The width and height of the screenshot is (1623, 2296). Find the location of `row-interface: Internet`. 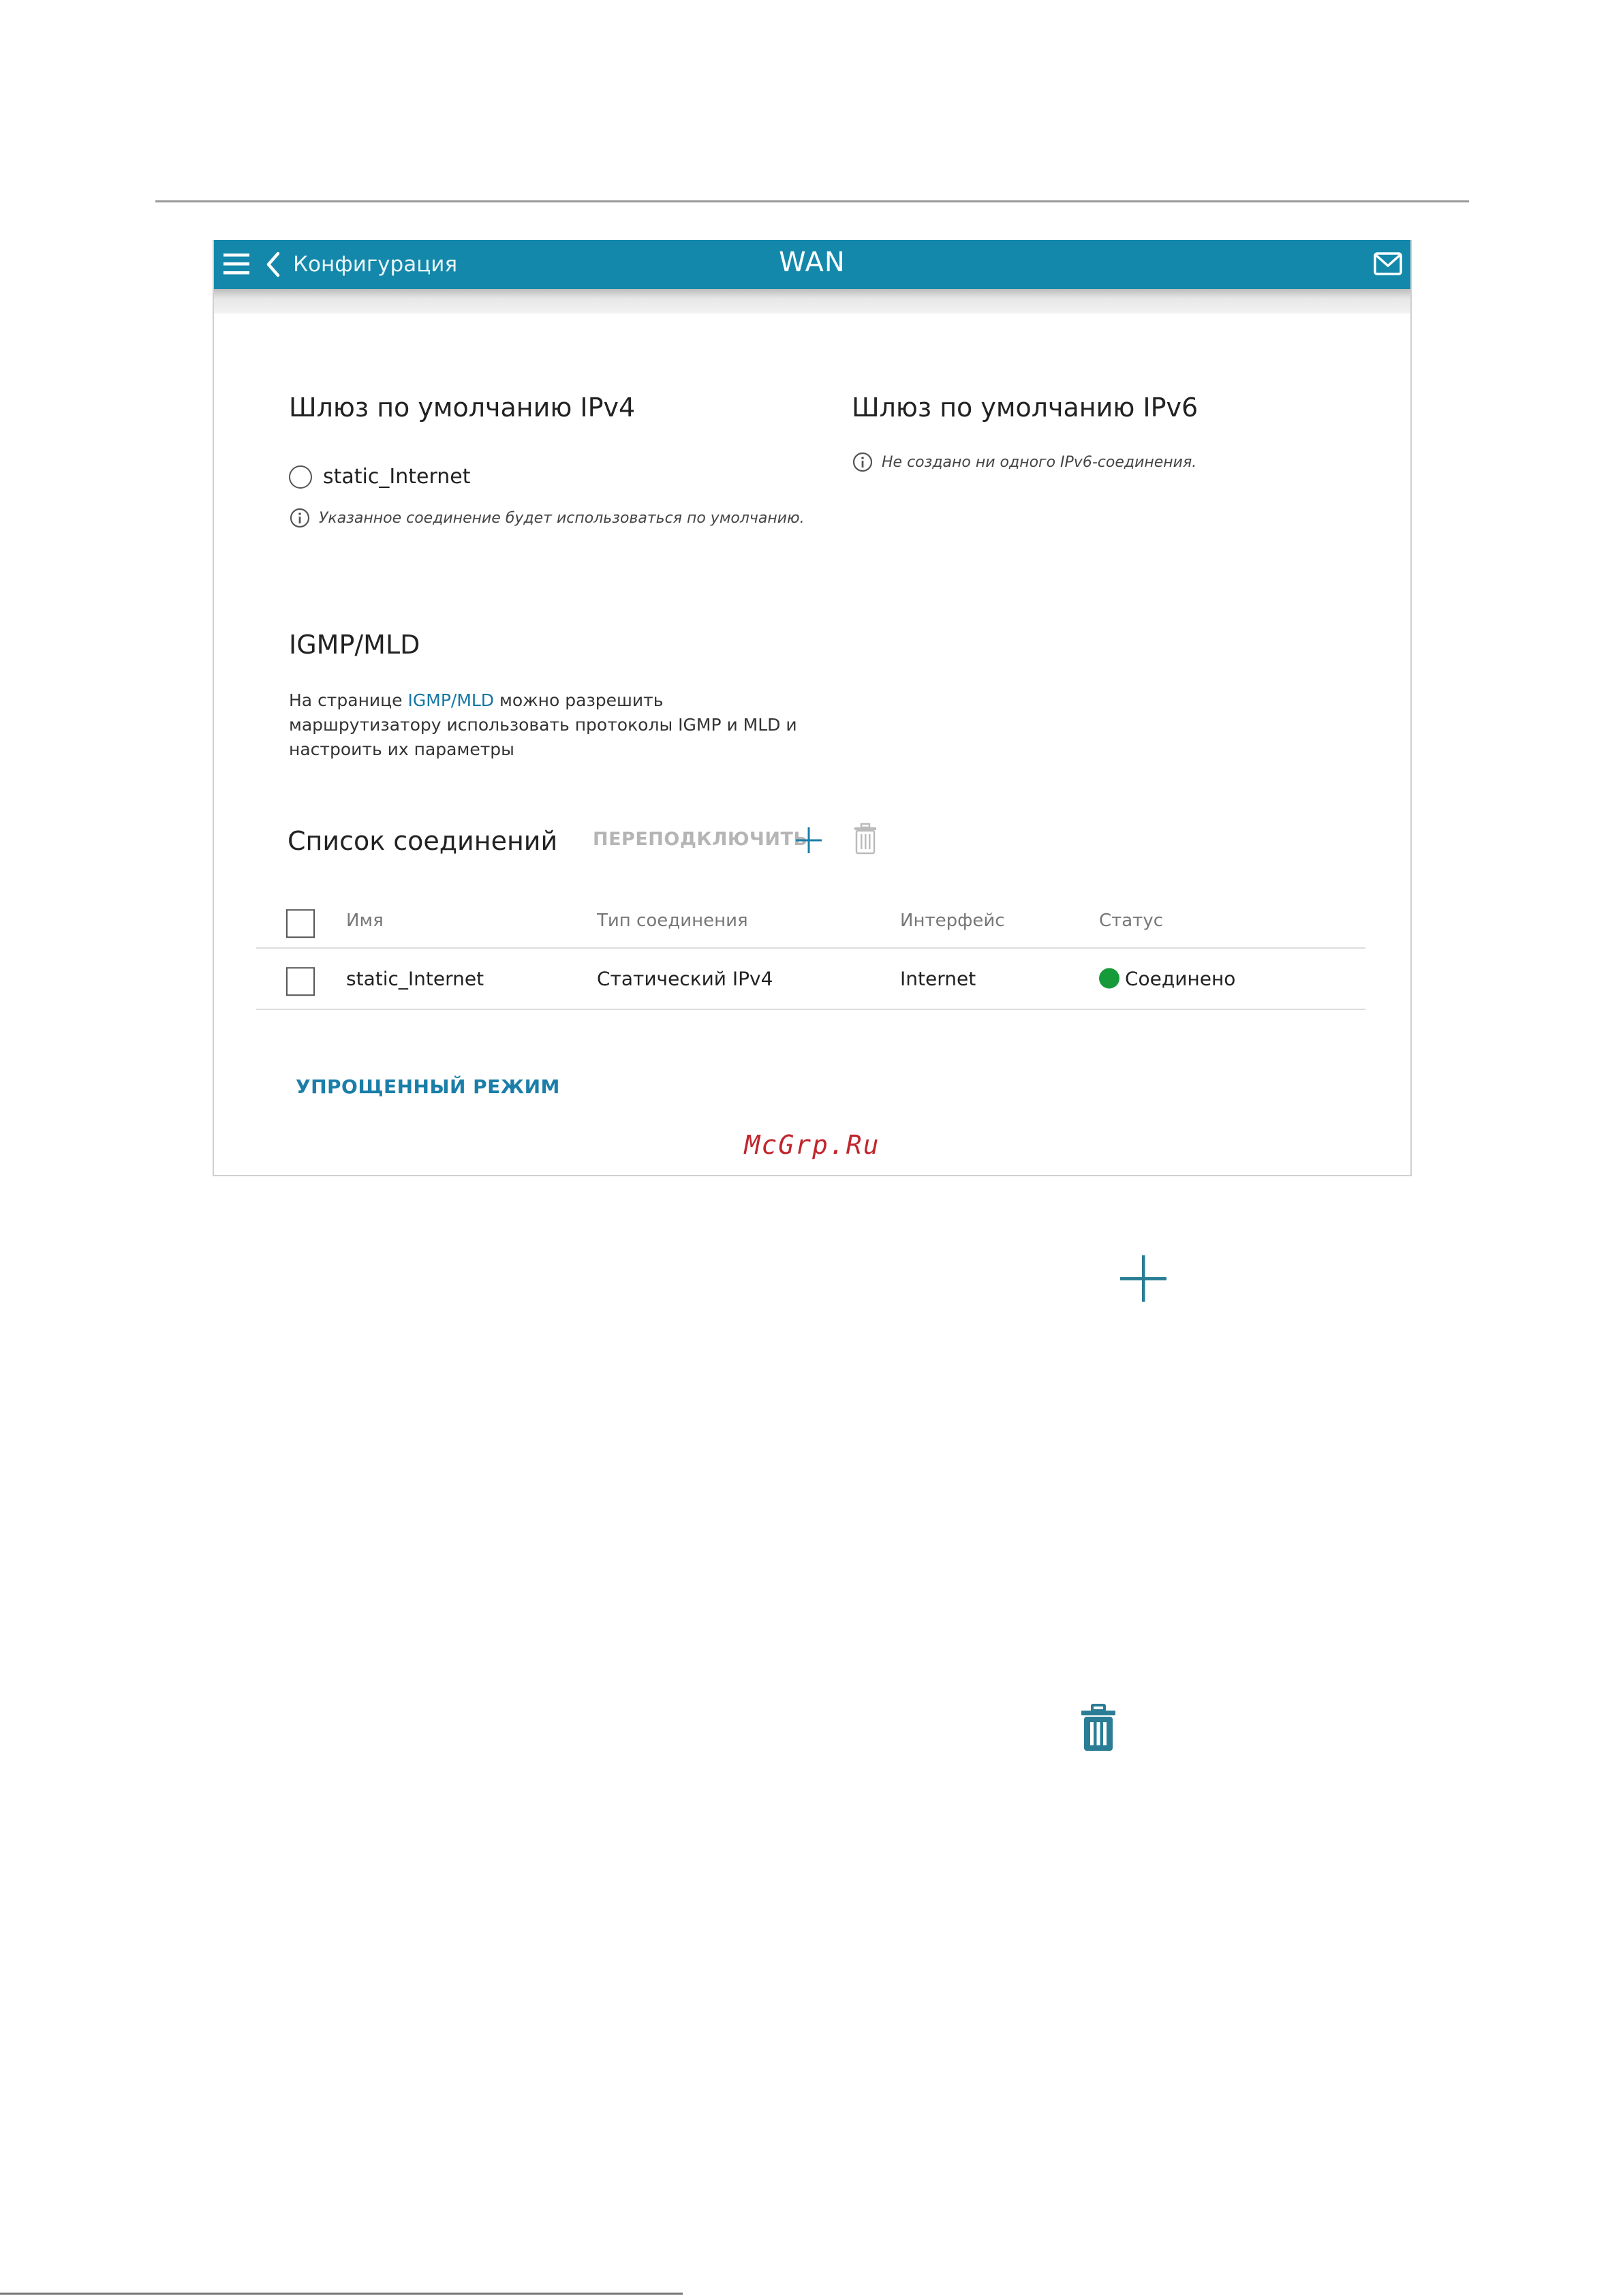

row-interface: Internet is located at coordinates (938, 978).